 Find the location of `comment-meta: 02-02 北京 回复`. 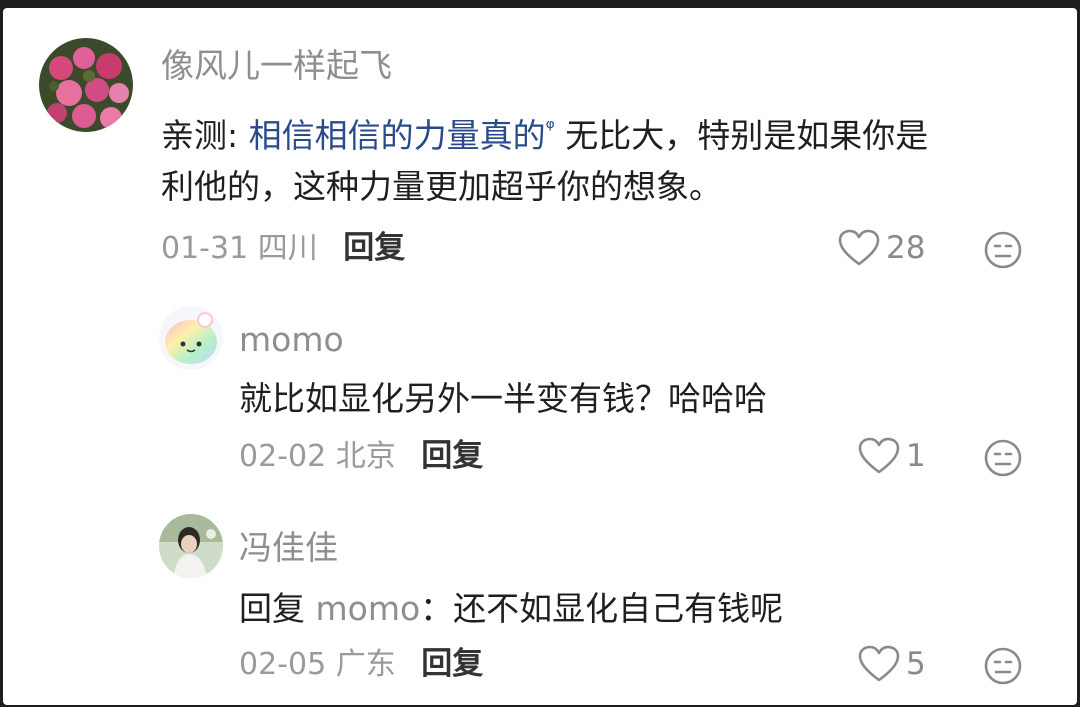

comment-meta: 02-02 北京 回复 is located at coordinates (361, 456).